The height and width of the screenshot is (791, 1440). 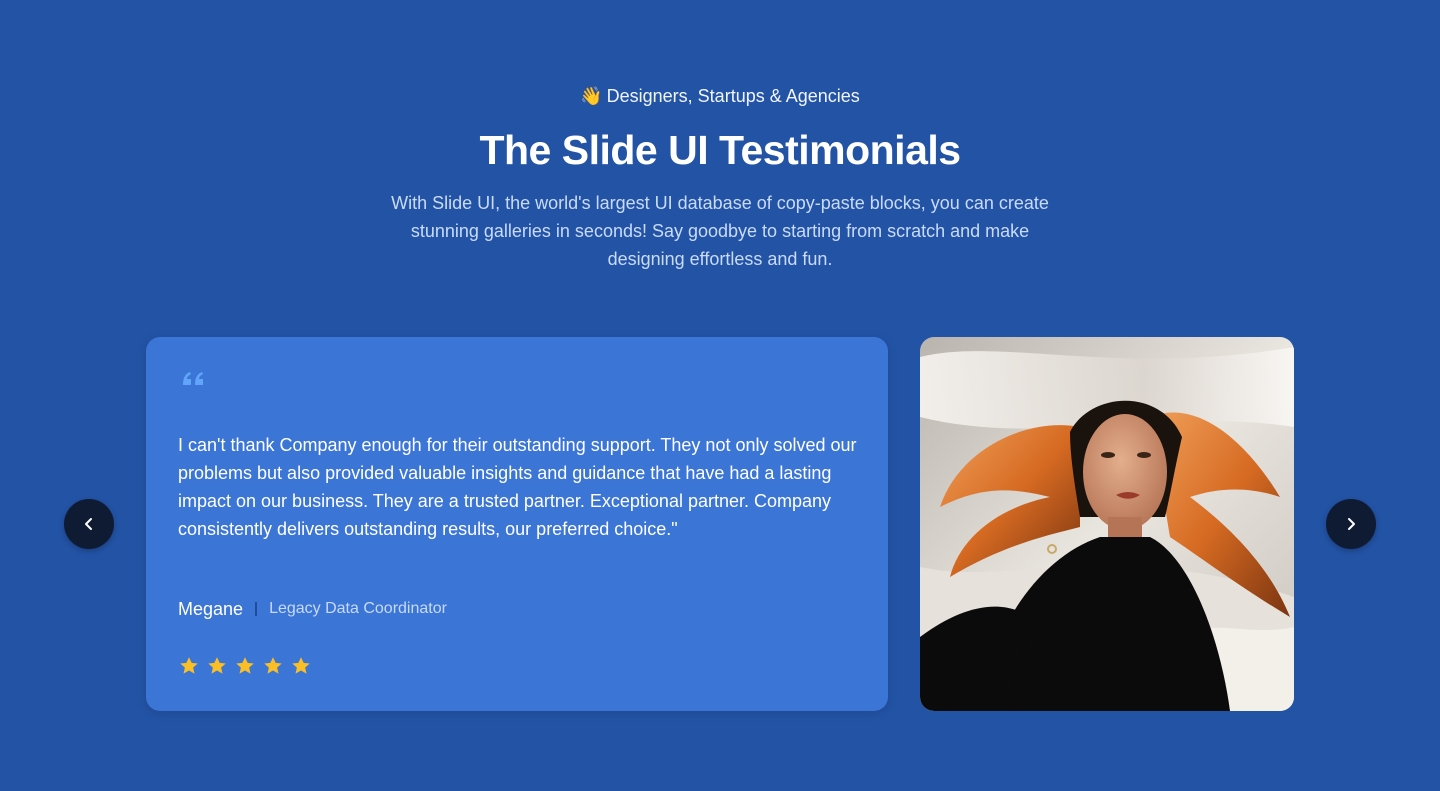 I want to click on page-title: The Slide UI Testimonials, so click(x=720, y=150).